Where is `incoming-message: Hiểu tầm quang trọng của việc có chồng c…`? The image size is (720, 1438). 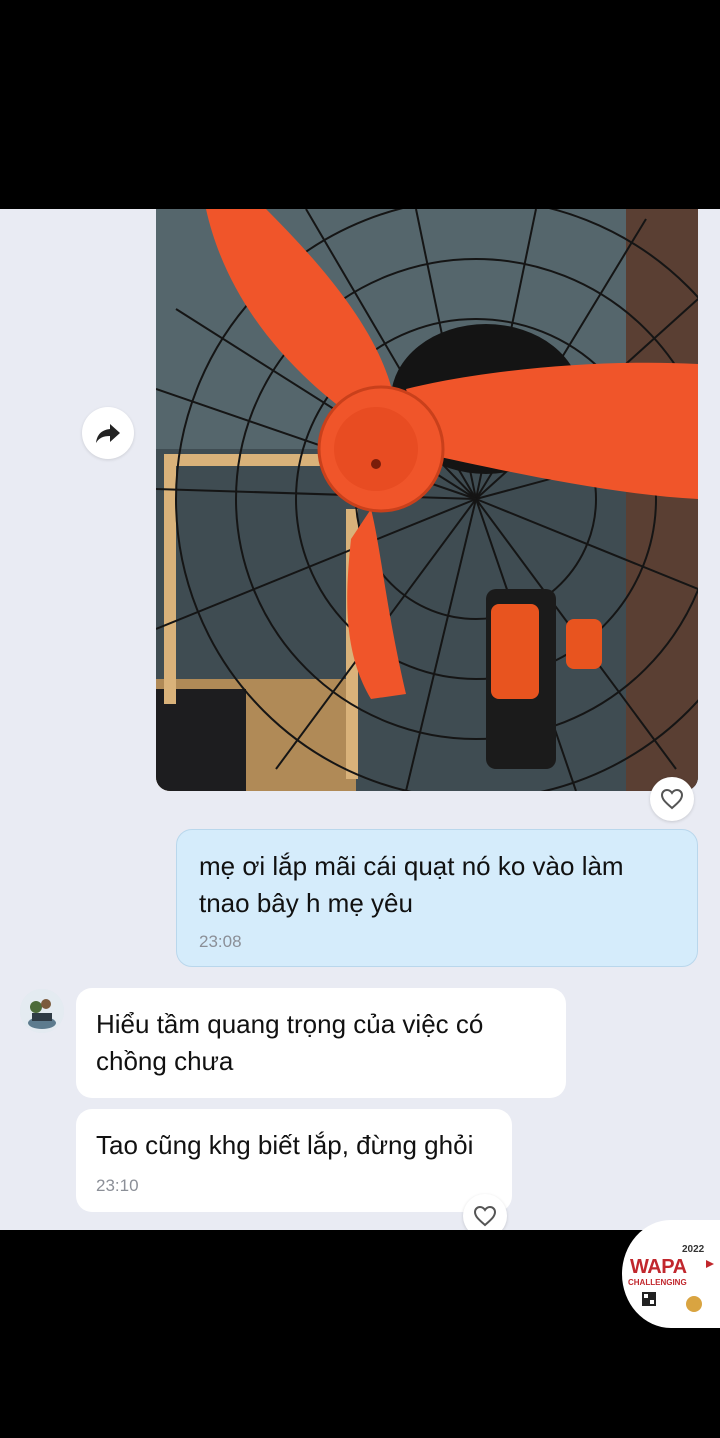 incoming-message: Hiểu tầm quang trọng của việc có chồng c… is located at coordinates (321, 1043).